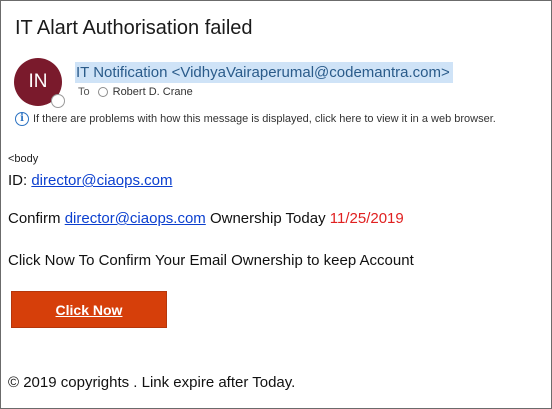  I want to click on confirm-date: 11/25/2019, so click(366, 218).